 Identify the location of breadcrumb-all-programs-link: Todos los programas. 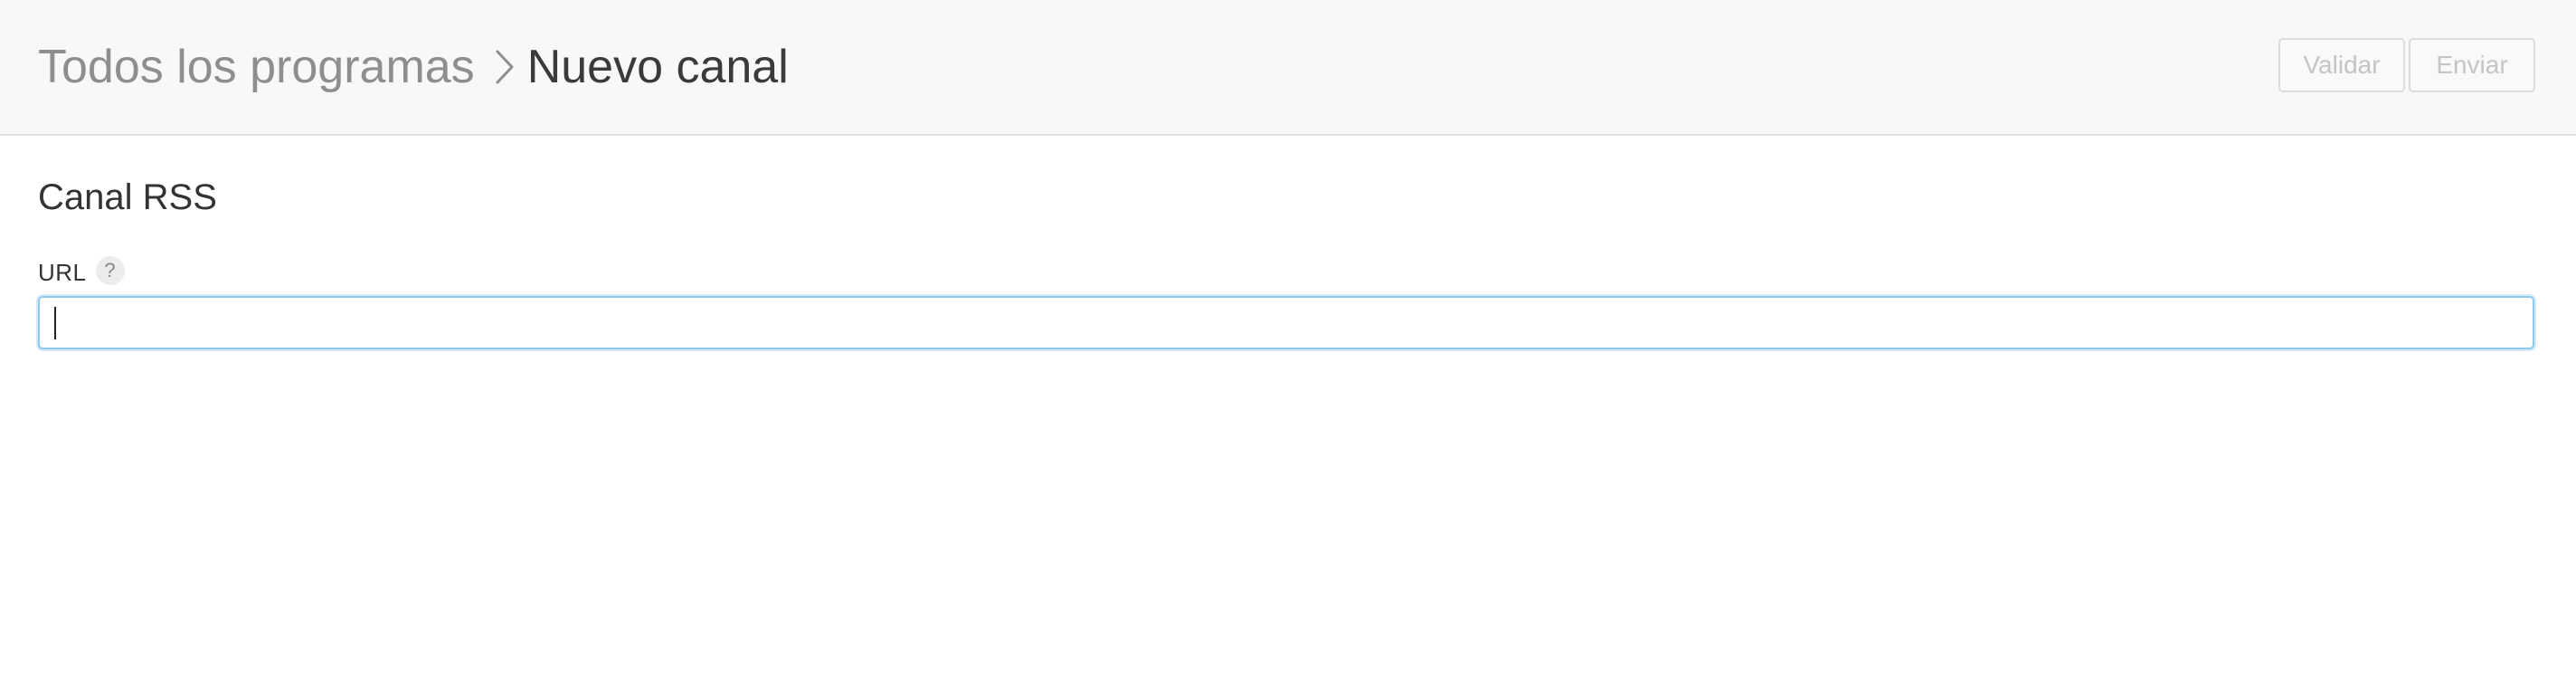
(256, 67).